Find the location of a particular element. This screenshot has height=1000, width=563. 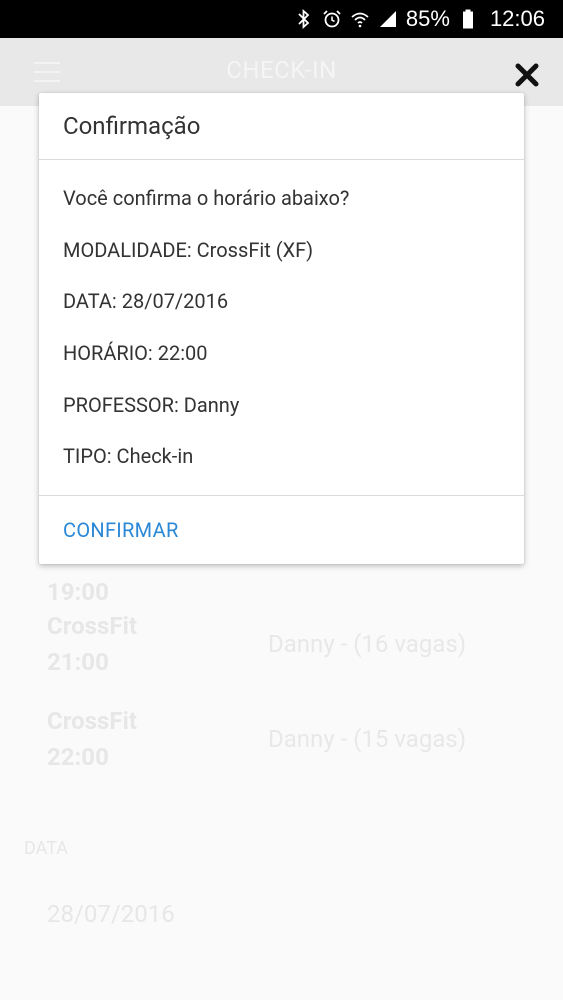

alarm-icon is located at coordinates (332, 19).